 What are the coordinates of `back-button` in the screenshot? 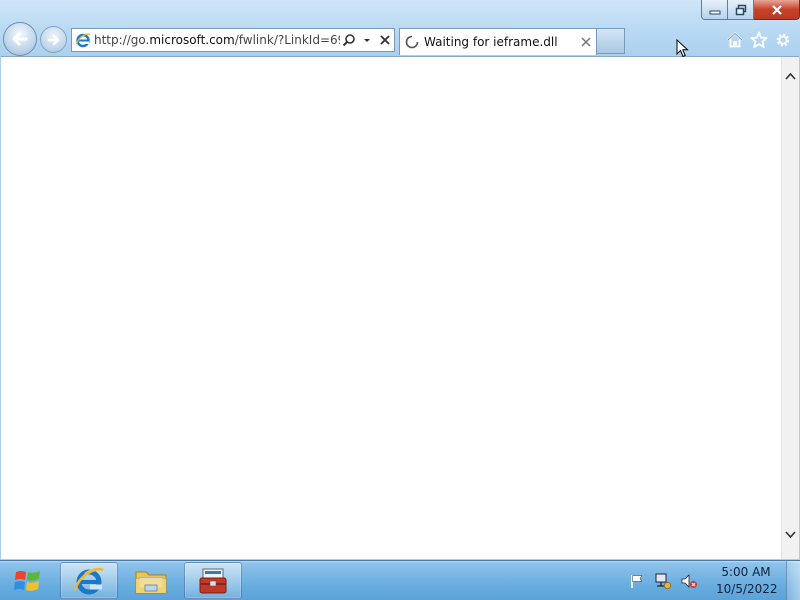 It's located at (20, 39).